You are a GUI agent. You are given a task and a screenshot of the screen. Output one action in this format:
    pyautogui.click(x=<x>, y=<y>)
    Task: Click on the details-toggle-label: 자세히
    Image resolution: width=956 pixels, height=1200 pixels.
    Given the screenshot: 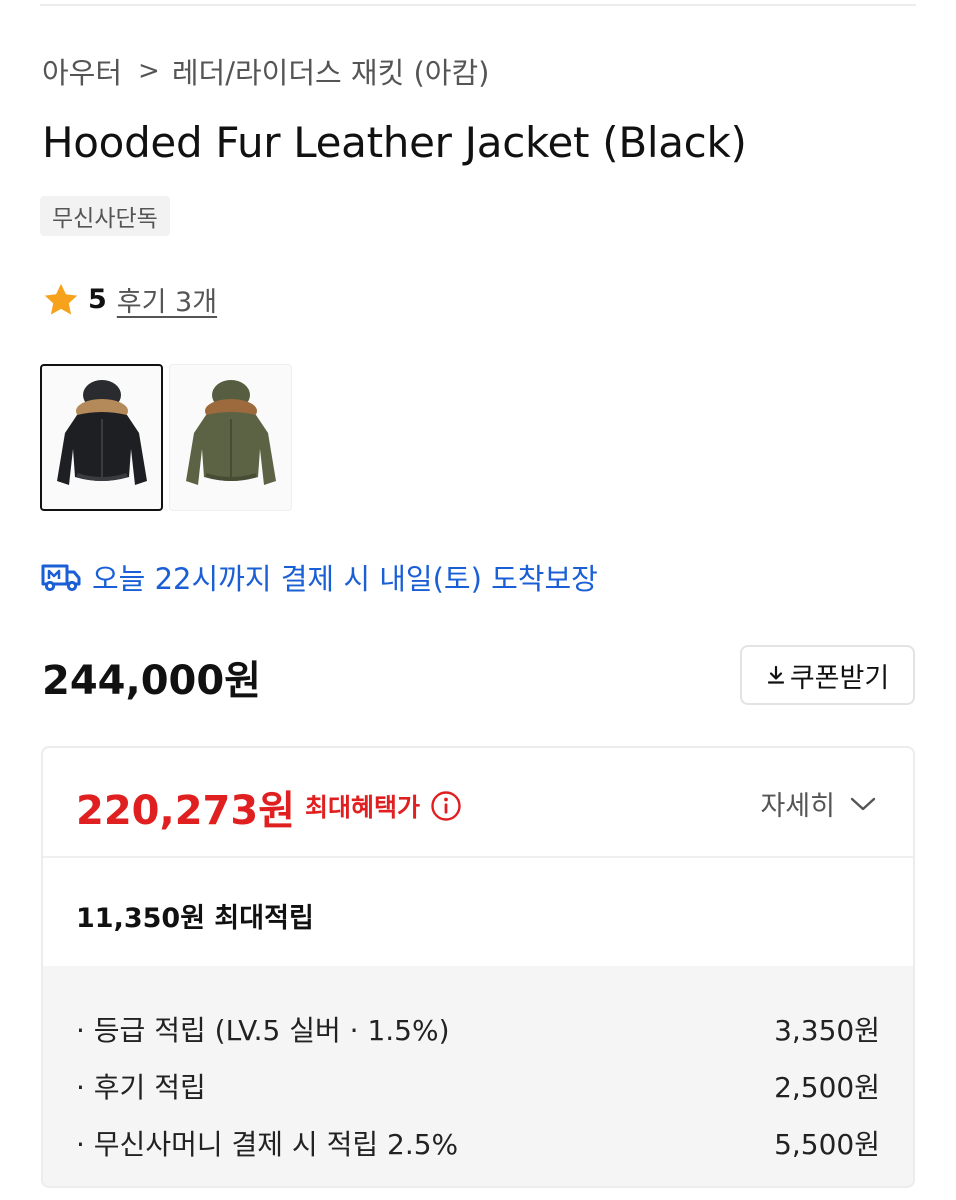 What is the action you would take?
    pyautogui.click(x=797, y=806)
    